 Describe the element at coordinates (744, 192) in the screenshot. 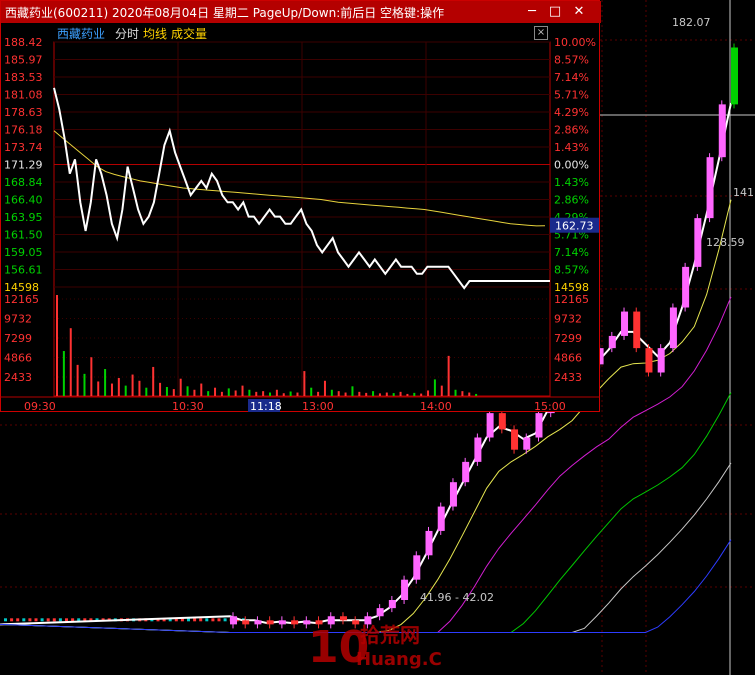

I see `price-label: 141.56` at that location.